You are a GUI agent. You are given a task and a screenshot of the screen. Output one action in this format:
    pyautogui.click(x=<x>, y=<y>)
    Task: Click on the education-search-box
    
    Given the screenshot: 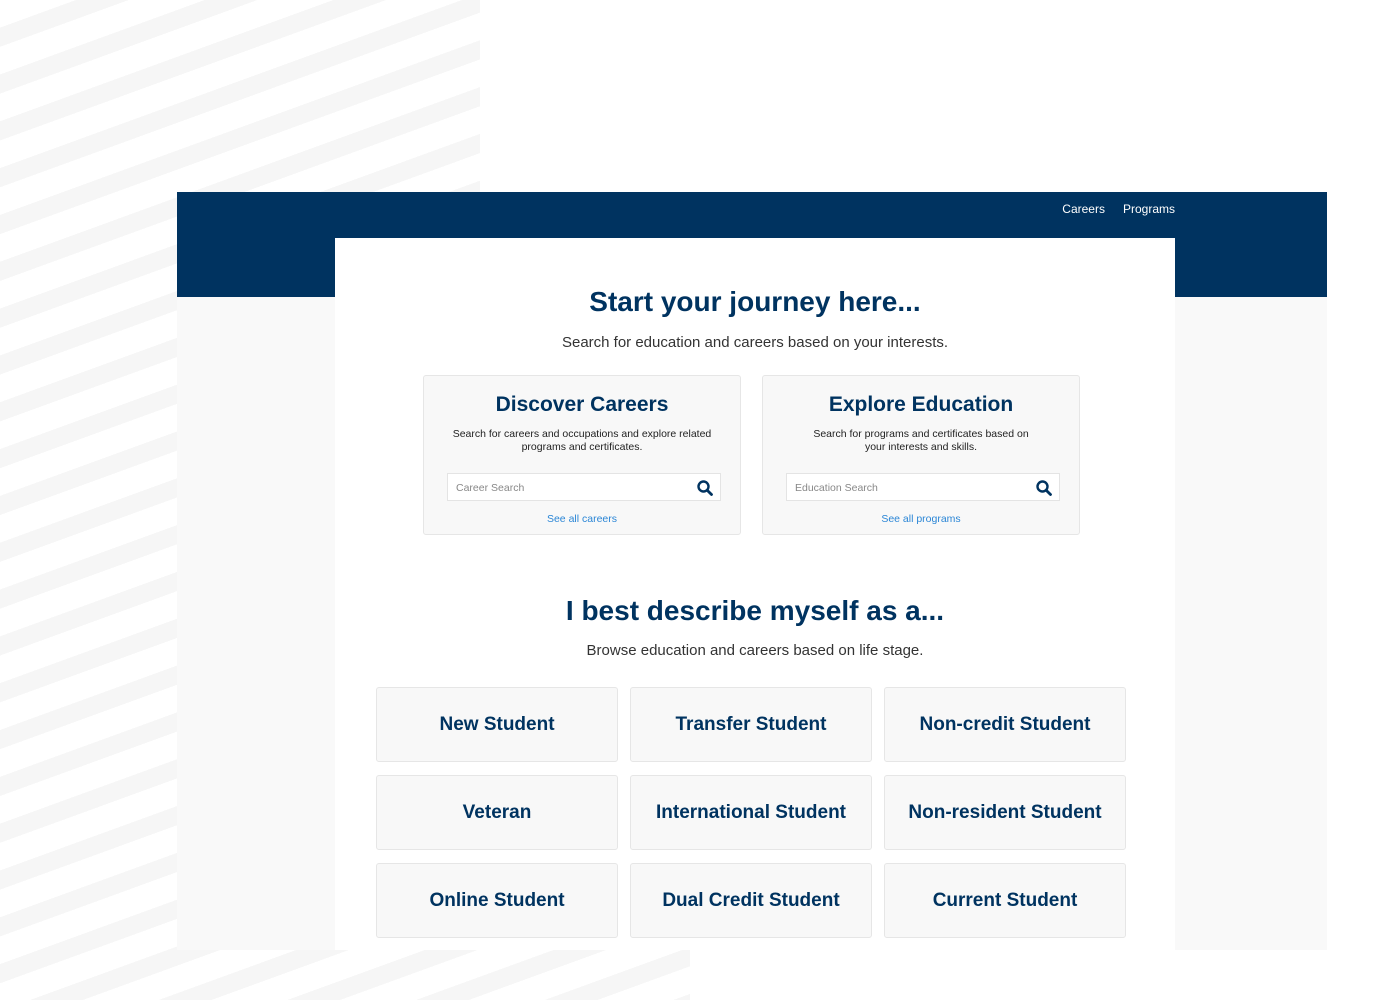 What is the action you would take?
    pyautogui.click(x=923, y=487)
    